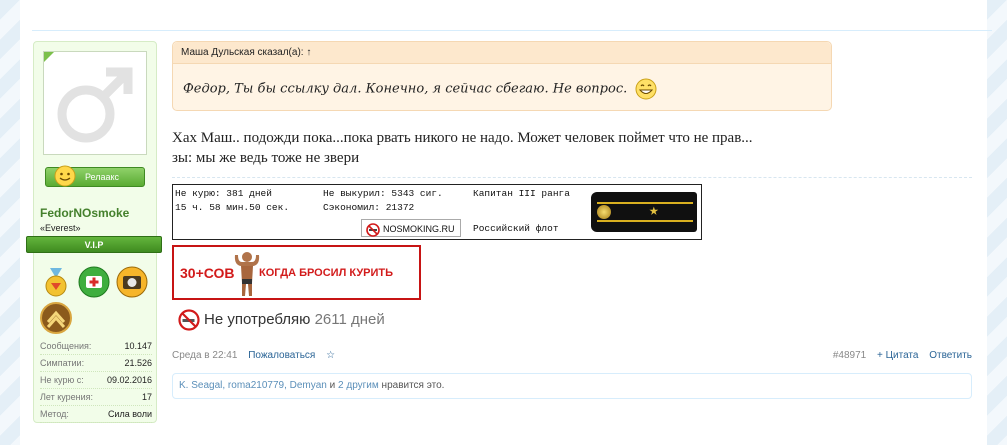  I want to click on likes-users: K. Seagal, roma210779, Demyan, so click(253, 385).